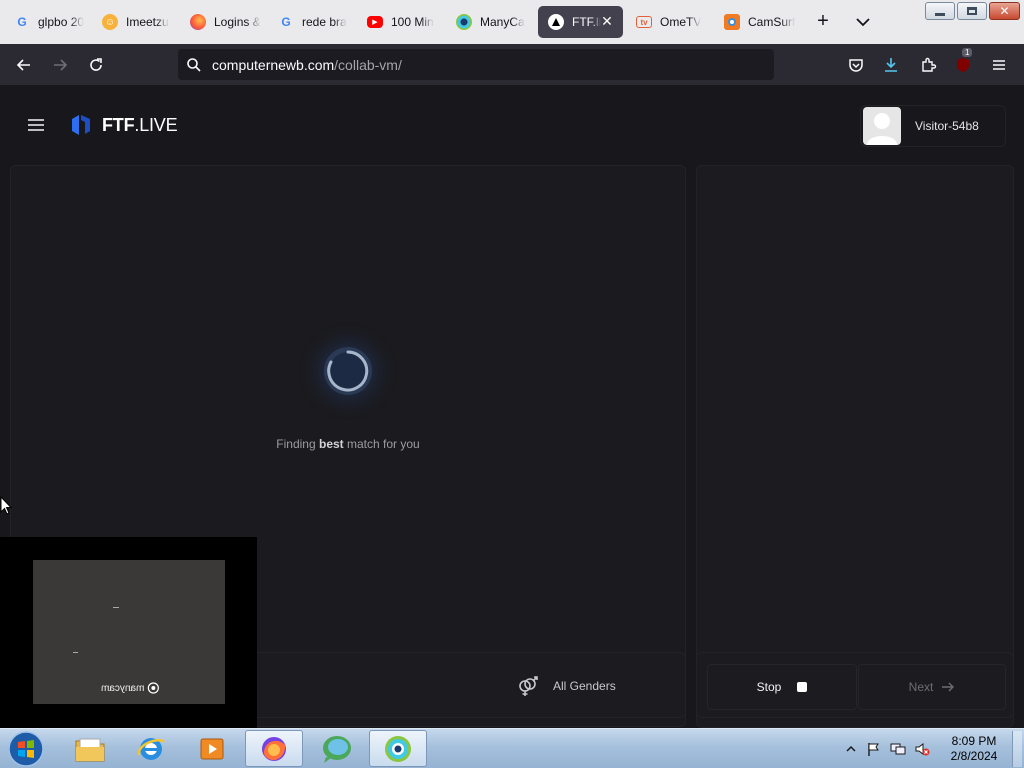  Describe the element at coordinates (512, 125) in the screenshot. I see `site-header: FTF.LIVE Visitor-54b8` at that location.